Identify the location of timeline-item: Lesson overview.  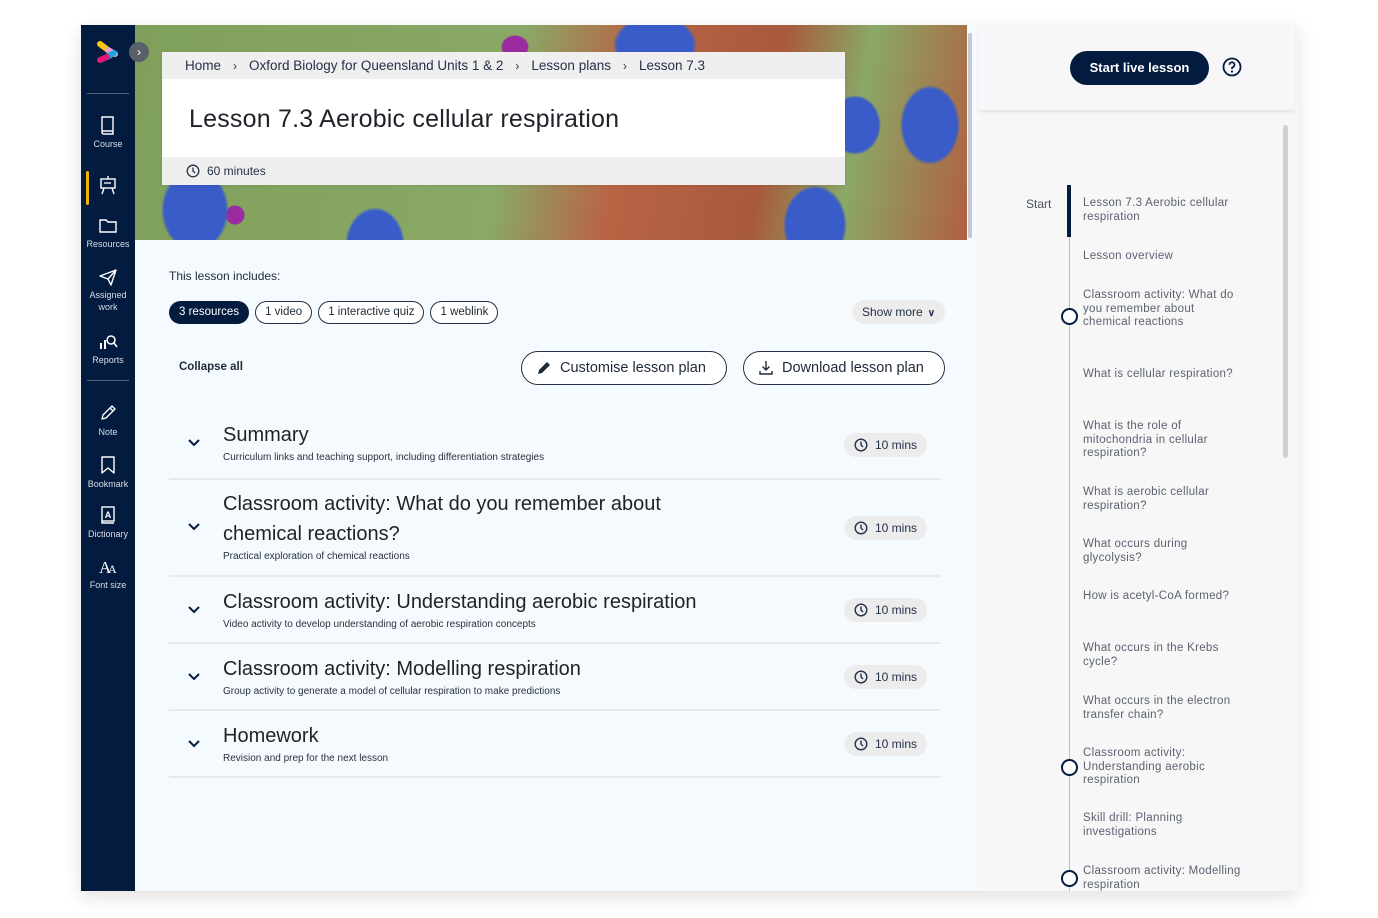
(1163, 257).